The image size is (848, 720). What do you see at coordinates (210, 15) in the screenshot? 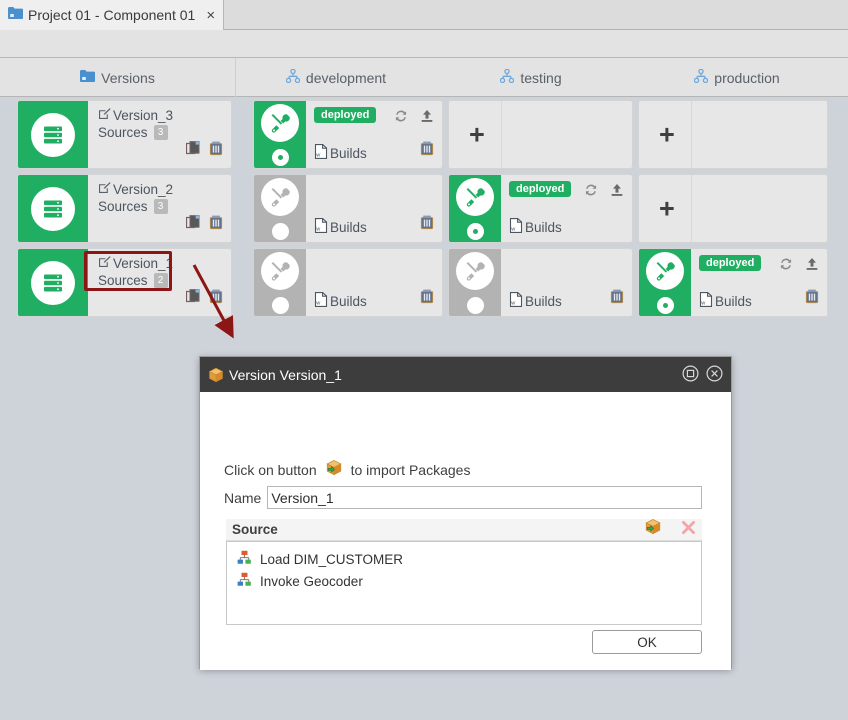
I see `close-icon: ×` at bounding box center [210, 15].